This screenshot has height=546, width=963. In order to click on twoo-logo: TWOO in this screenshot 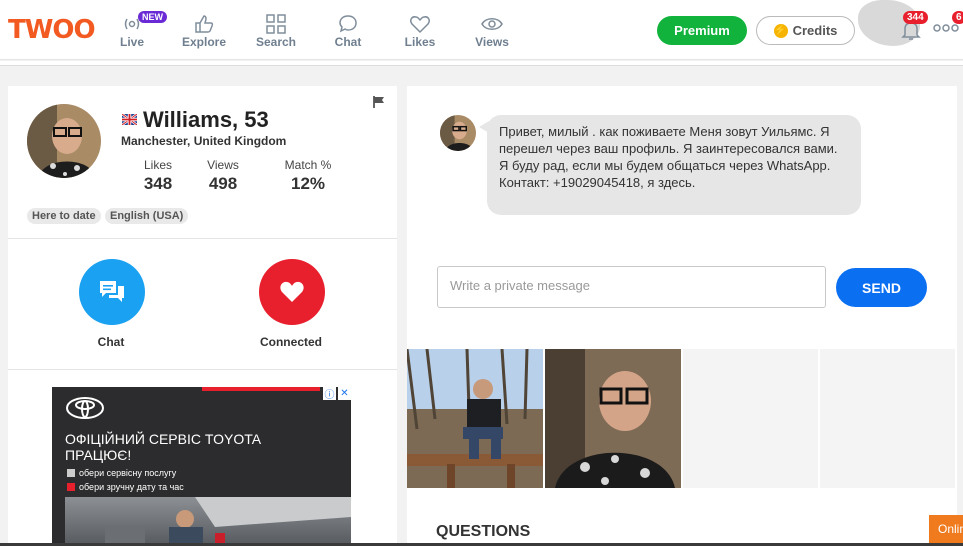, I will do `click(52, 30)`.